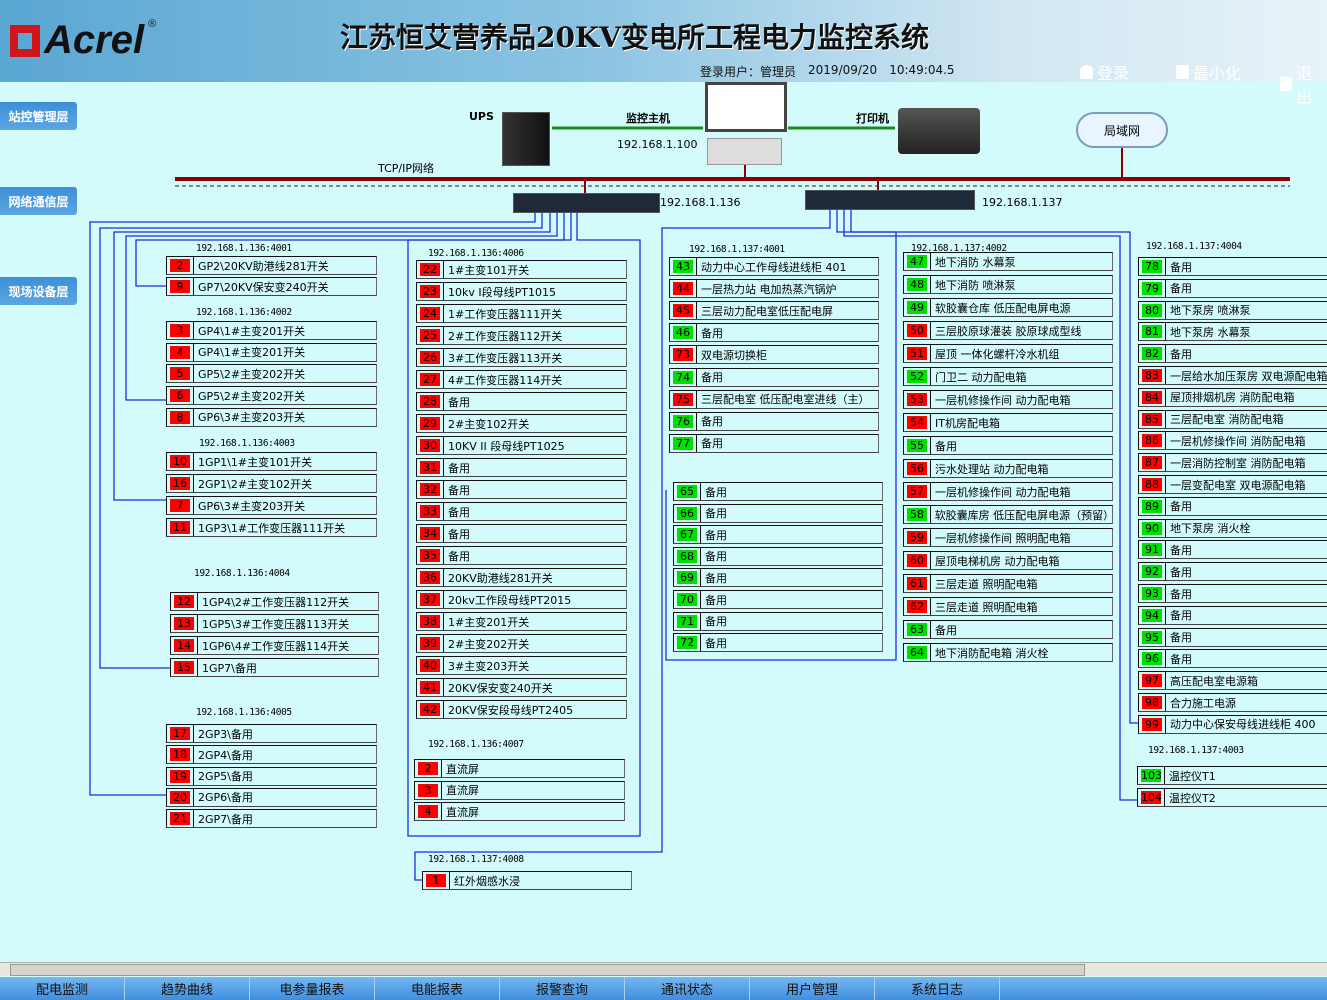 This screenshot has width=1327, height=1000. Describe the element at coordinates (774, 355) in the screenshot. I see `device-row: 73 双电源切换柜` at that location.